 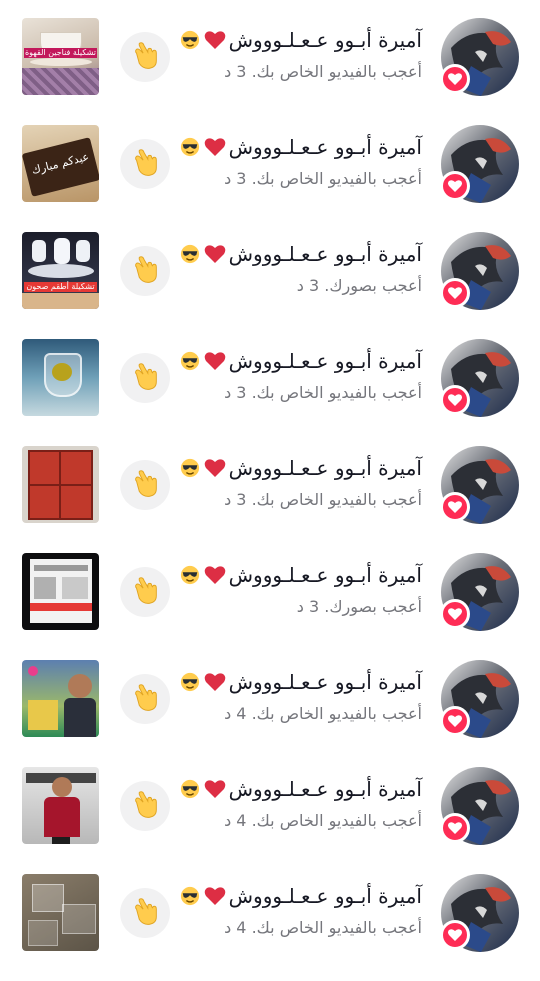 I want to click on video-thumbnail: تشكيلة فناجين القهوة, so click(x=60, y=56).